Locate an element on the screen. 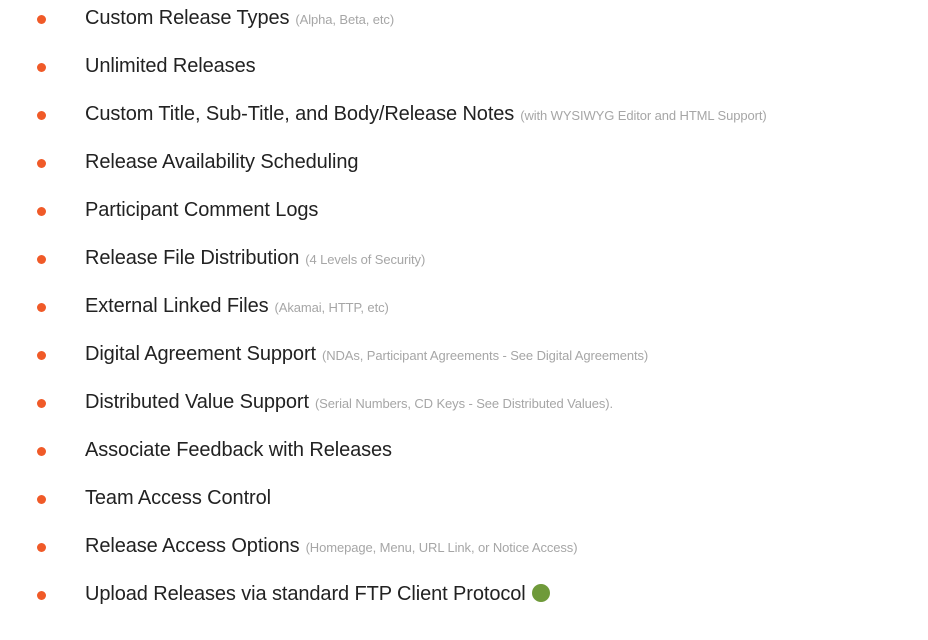  feature-note: (Akamai, HTTP, etc) is located at coordinates (331, 307).